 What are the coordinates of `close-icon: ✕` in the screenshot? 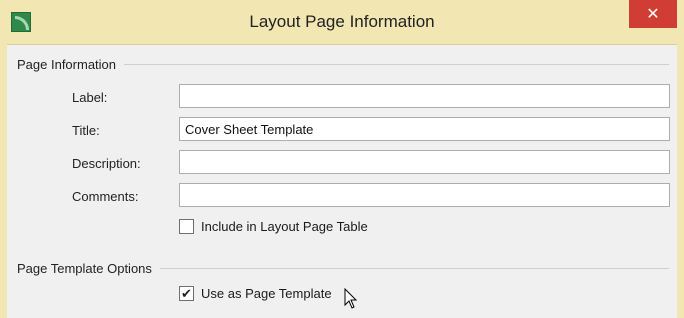 It's located at (653, 14).